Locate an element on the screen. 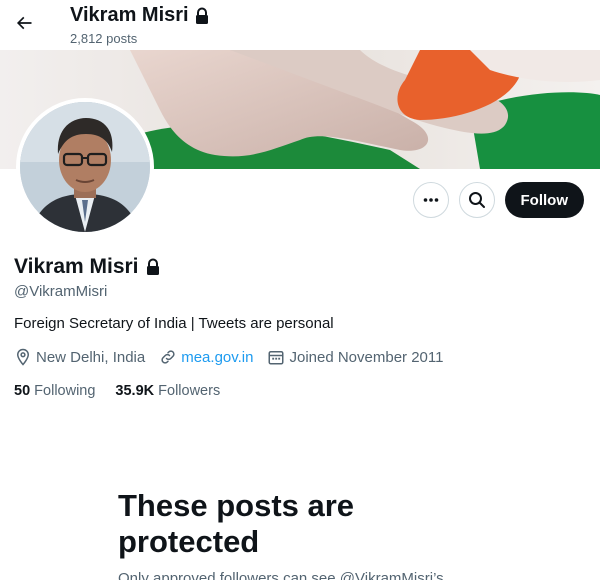 This screenshot has width=600, height=580. website-item: mea.gov.in is located at coordinates (206, 357).